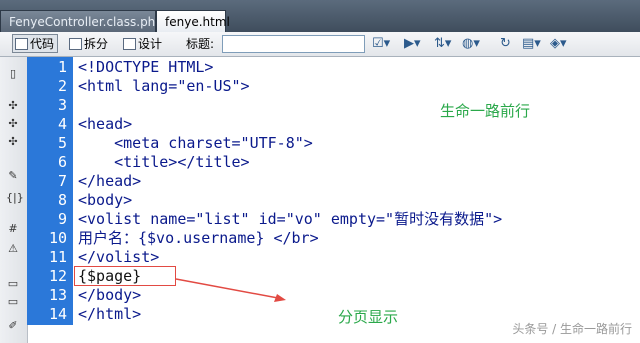  What do you see at coordinates (572, 329) in the screenshot?
I see `watermark: 头条号 / 生命一路前行` at bounding box center [572, 329].